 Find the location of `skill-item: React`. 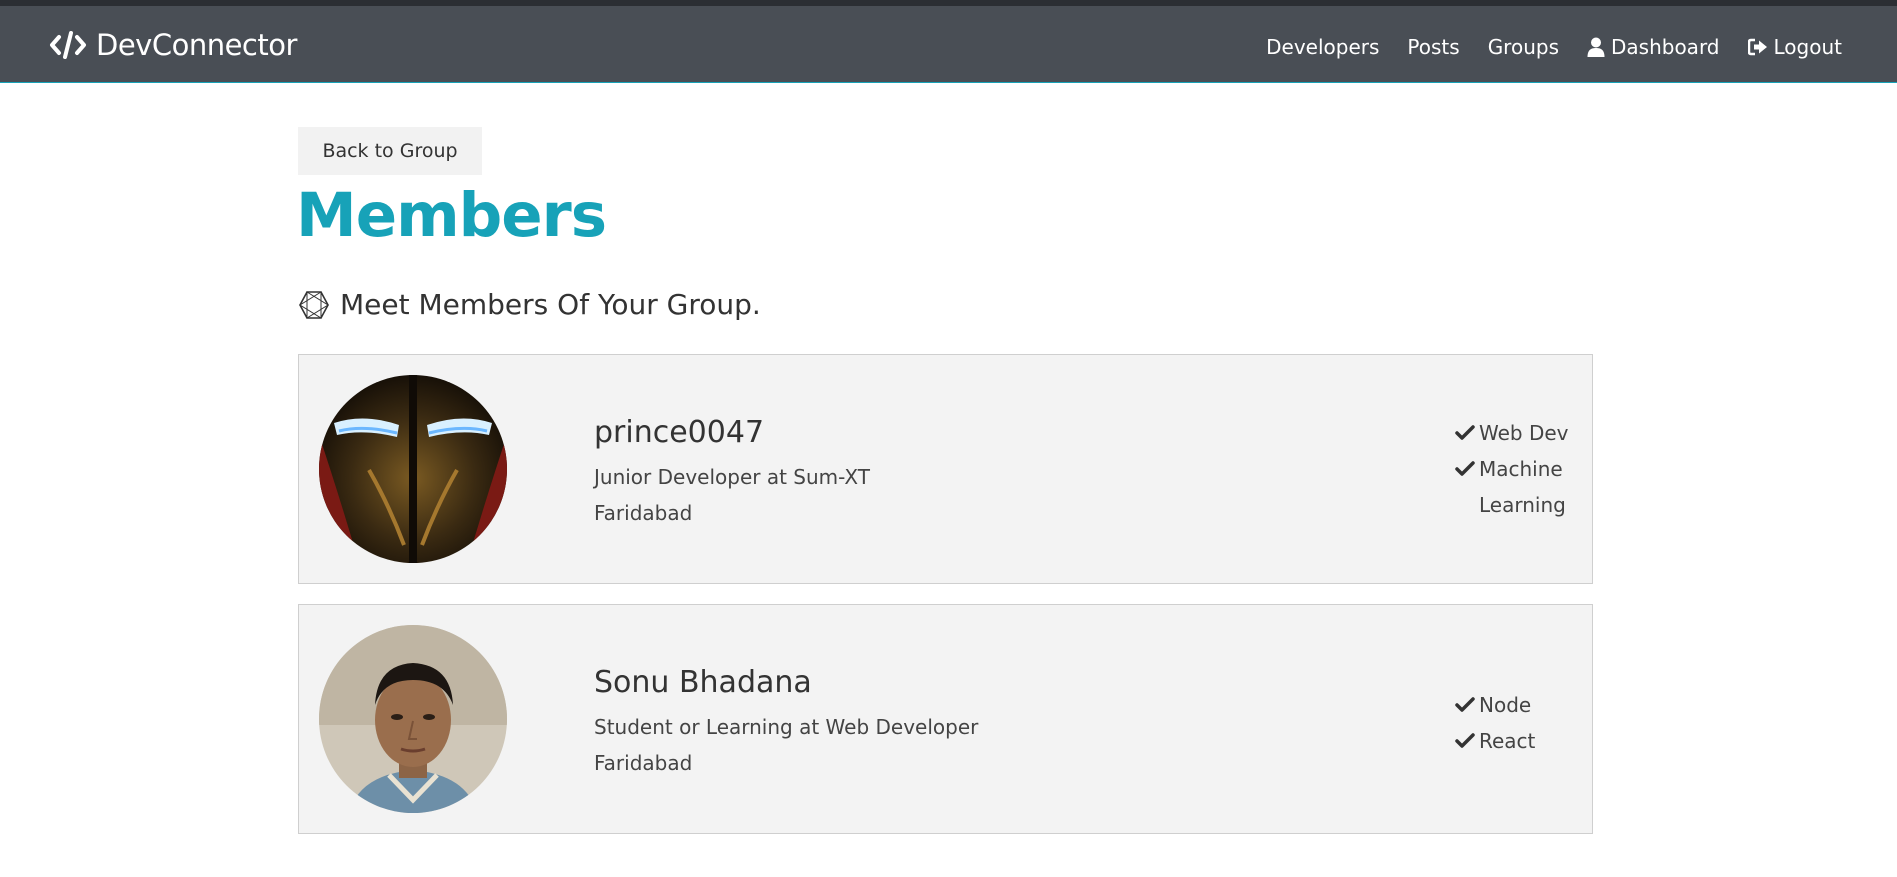

skill-item: React is located at coordinates (1520, 741).